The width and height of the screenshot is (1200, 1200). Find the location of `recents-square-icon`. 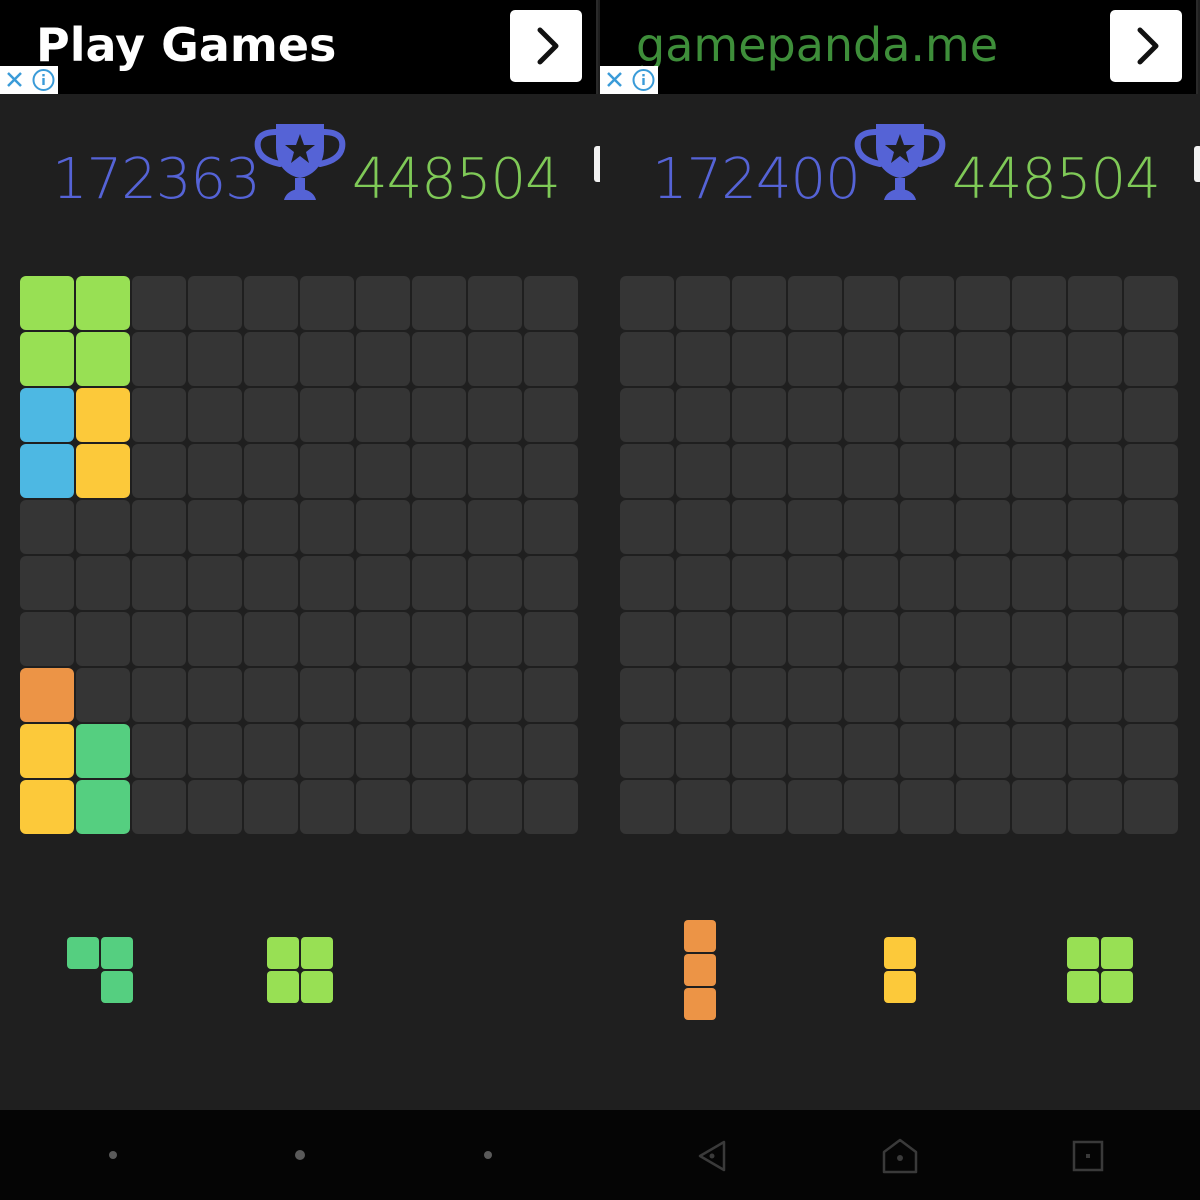

recents-square-icon is located at coordinates (1088, 1156).